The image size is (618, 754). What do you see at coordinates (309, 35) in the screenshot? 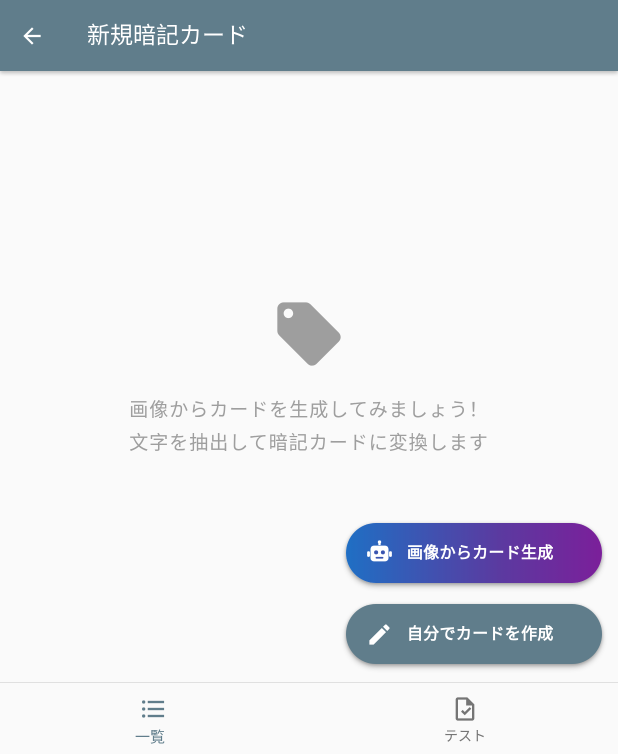
I see `app-bar: 新規暗記カード` at bounding box center [309, 35].